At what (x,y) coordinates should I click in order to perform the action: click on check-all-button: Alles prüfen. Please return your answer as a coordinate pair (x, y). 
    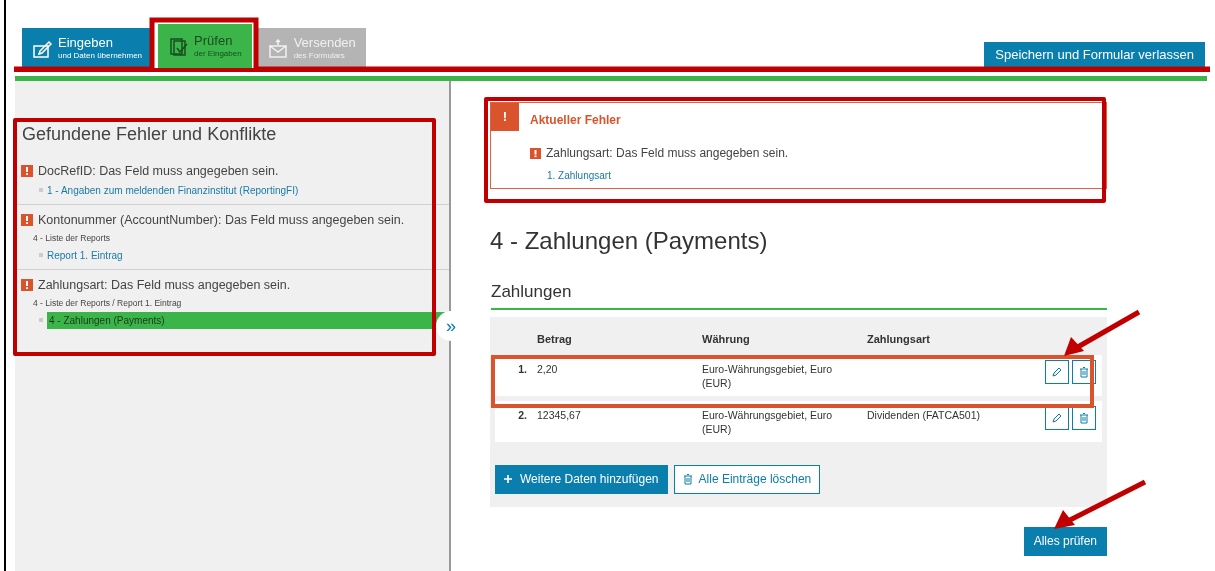
    Looking at the image, I should click on (1065, 541).